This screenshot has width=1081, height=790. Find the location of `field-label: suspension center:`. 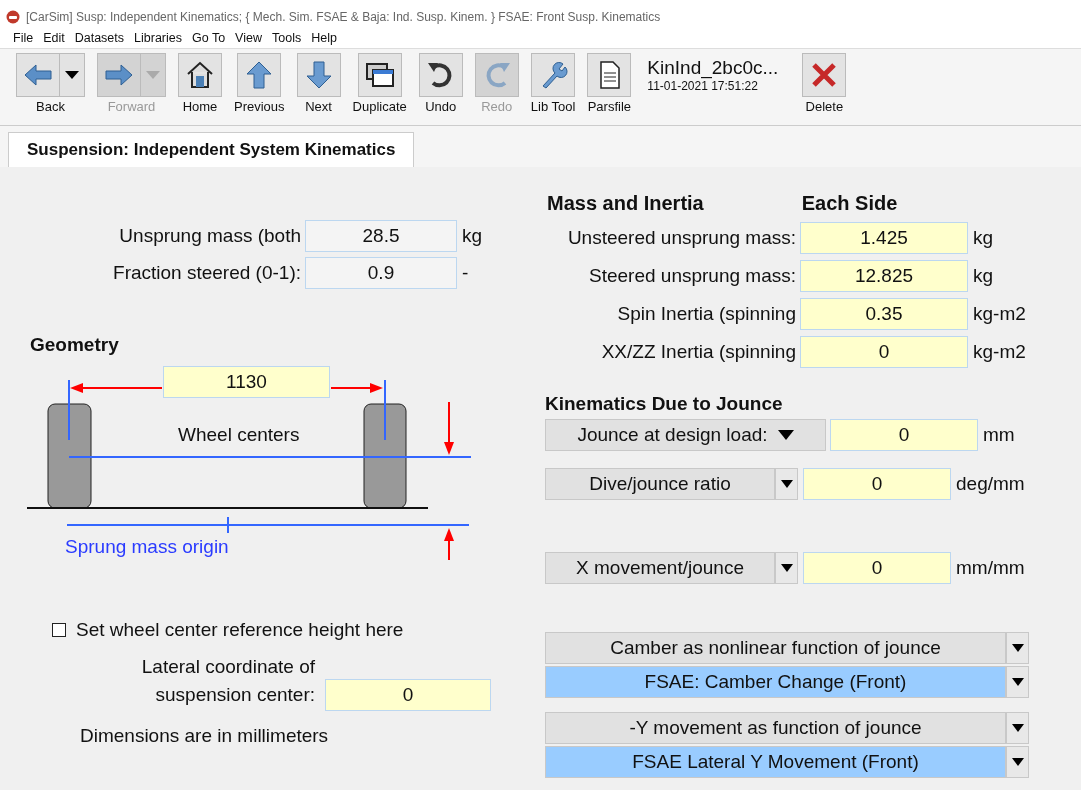

field-label: suspension center: is located at coordinates (235, 695).